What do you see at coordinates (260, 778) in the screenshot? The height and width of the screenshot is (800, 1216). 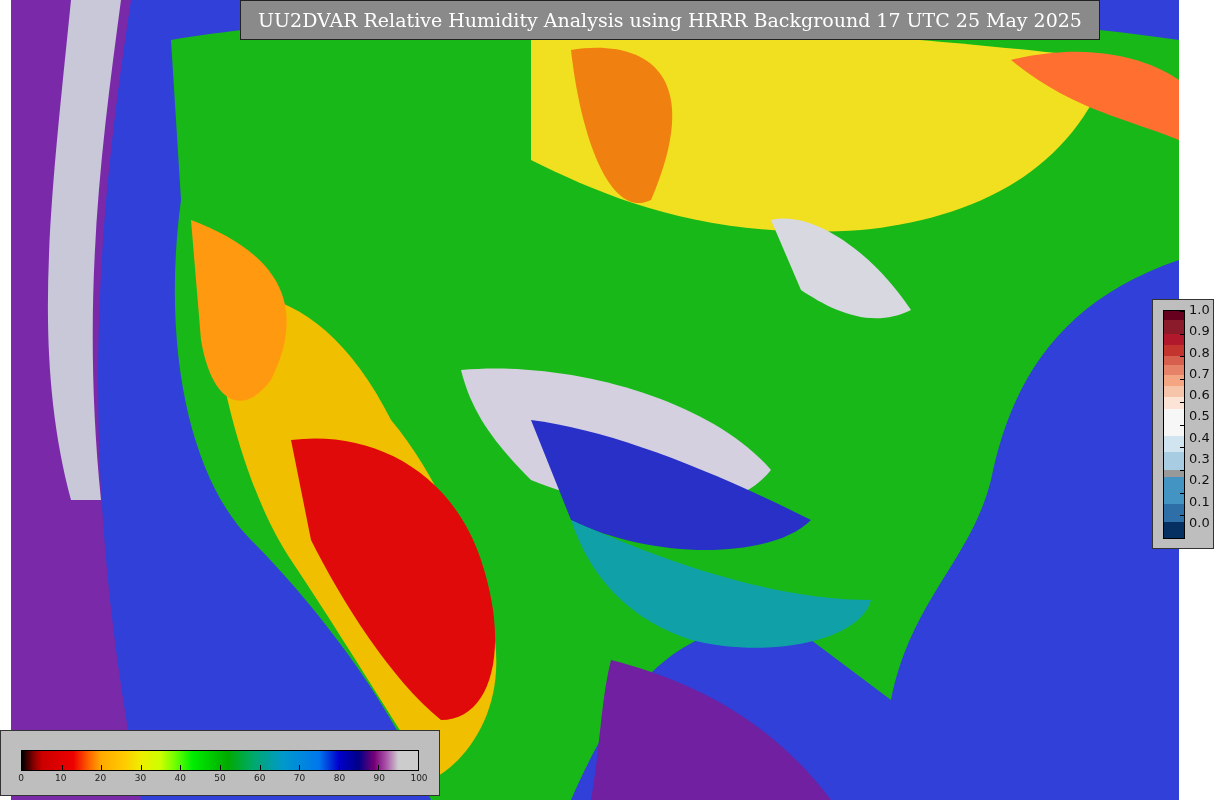 I see `tick-label: 60` at bounding box center [260, 778].